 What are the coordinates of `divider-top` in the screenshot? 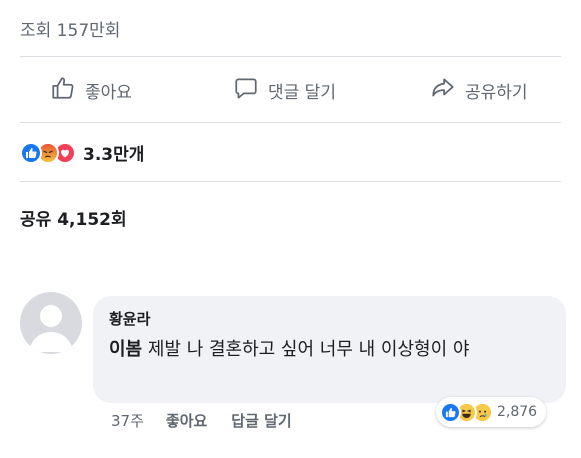 It's located at (290, 56).